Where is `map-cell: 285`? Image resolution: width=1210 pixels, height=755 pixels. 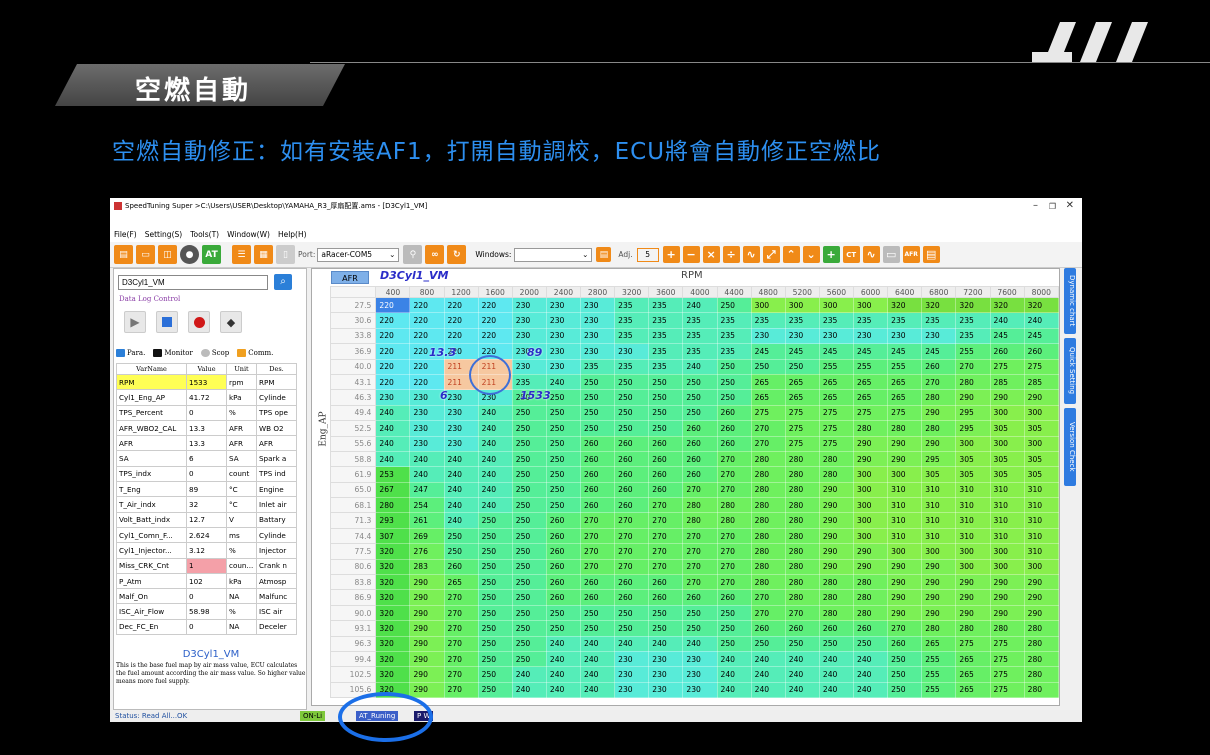
map-cell: 285 is located at coordinates (1041, 382).